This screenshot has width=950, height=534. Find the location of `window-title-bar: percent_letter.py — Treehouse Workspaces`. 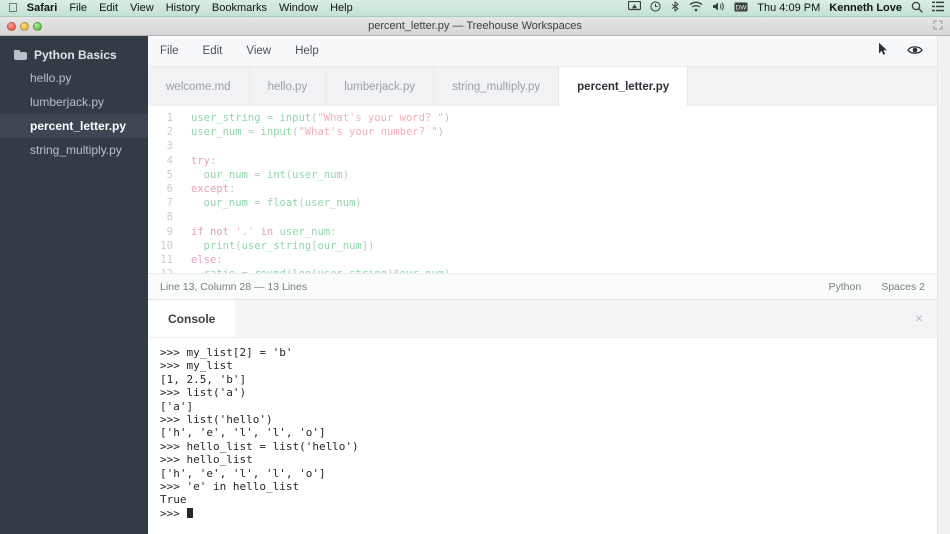

window-title-bar: percent_letter.py — Treehouse Workspaces is located at coordinates (475, 26).